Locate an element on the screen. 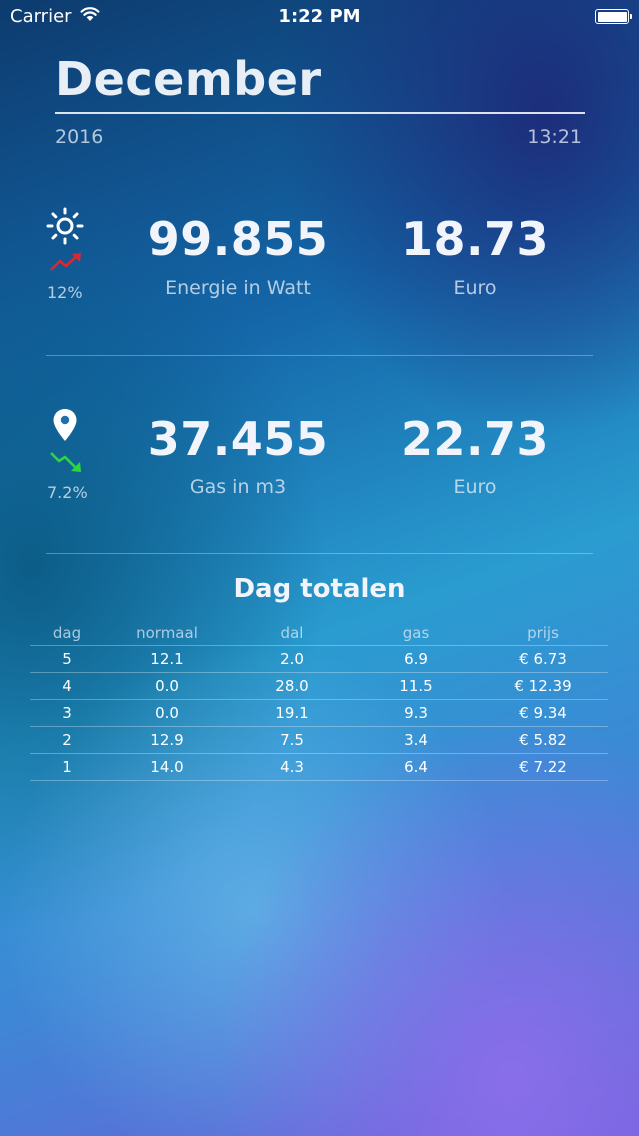 Image resolution: width=639 pixels, height=1136 pixels. table-cell: € 6.73 is located at coordinates (543, 659).